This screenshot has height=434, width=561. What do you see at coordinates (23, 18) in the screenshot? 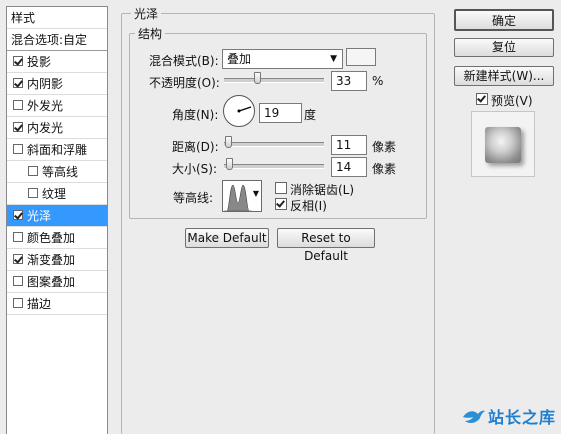
I see `sidebar-item-label: 样式` at bounding box center [23, 18].